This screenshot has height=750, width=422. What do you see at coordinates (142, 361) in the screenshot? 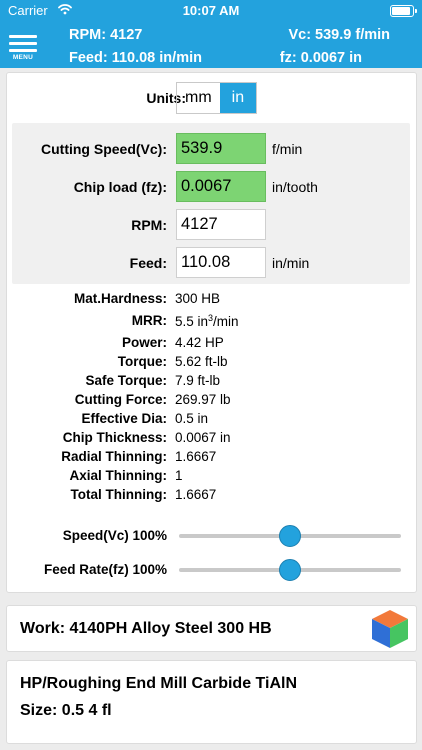
I see `stat-label: Torque:` at bounding box center [142, 361].